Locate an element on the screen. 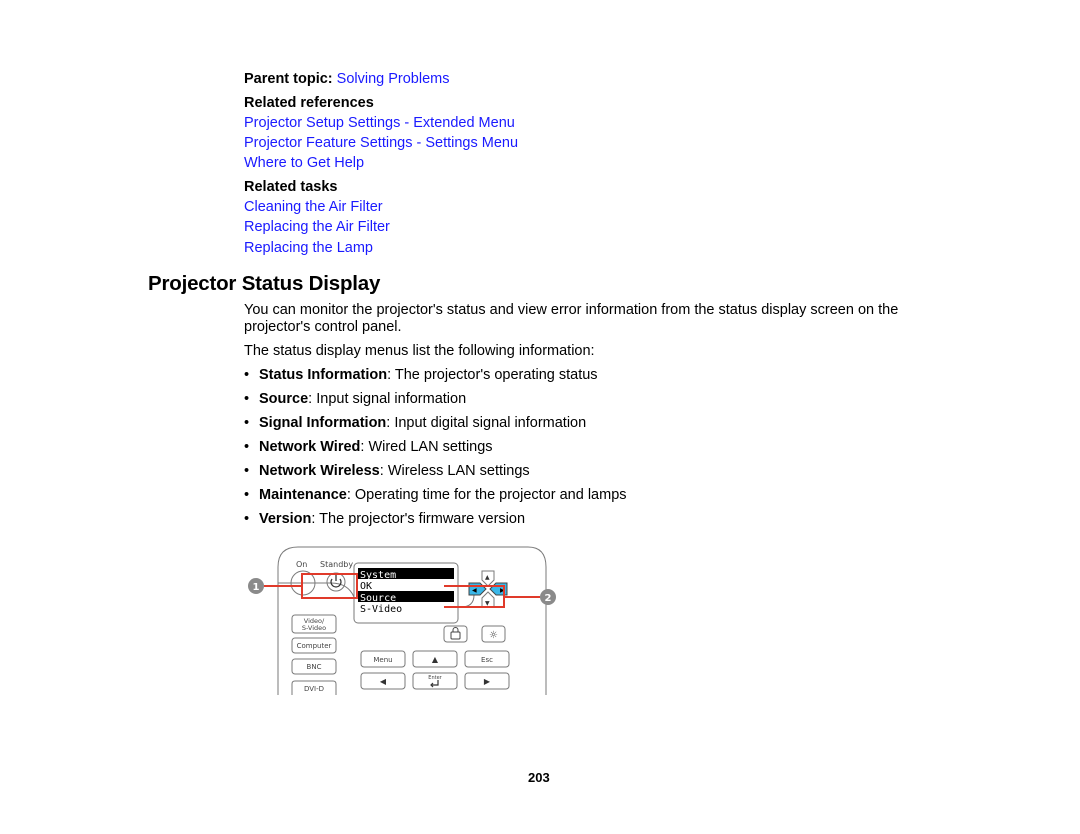 The image size is (1080, 834). list-item: • Network Wired: Wired LAN settings is located at coordinates (368, 447).